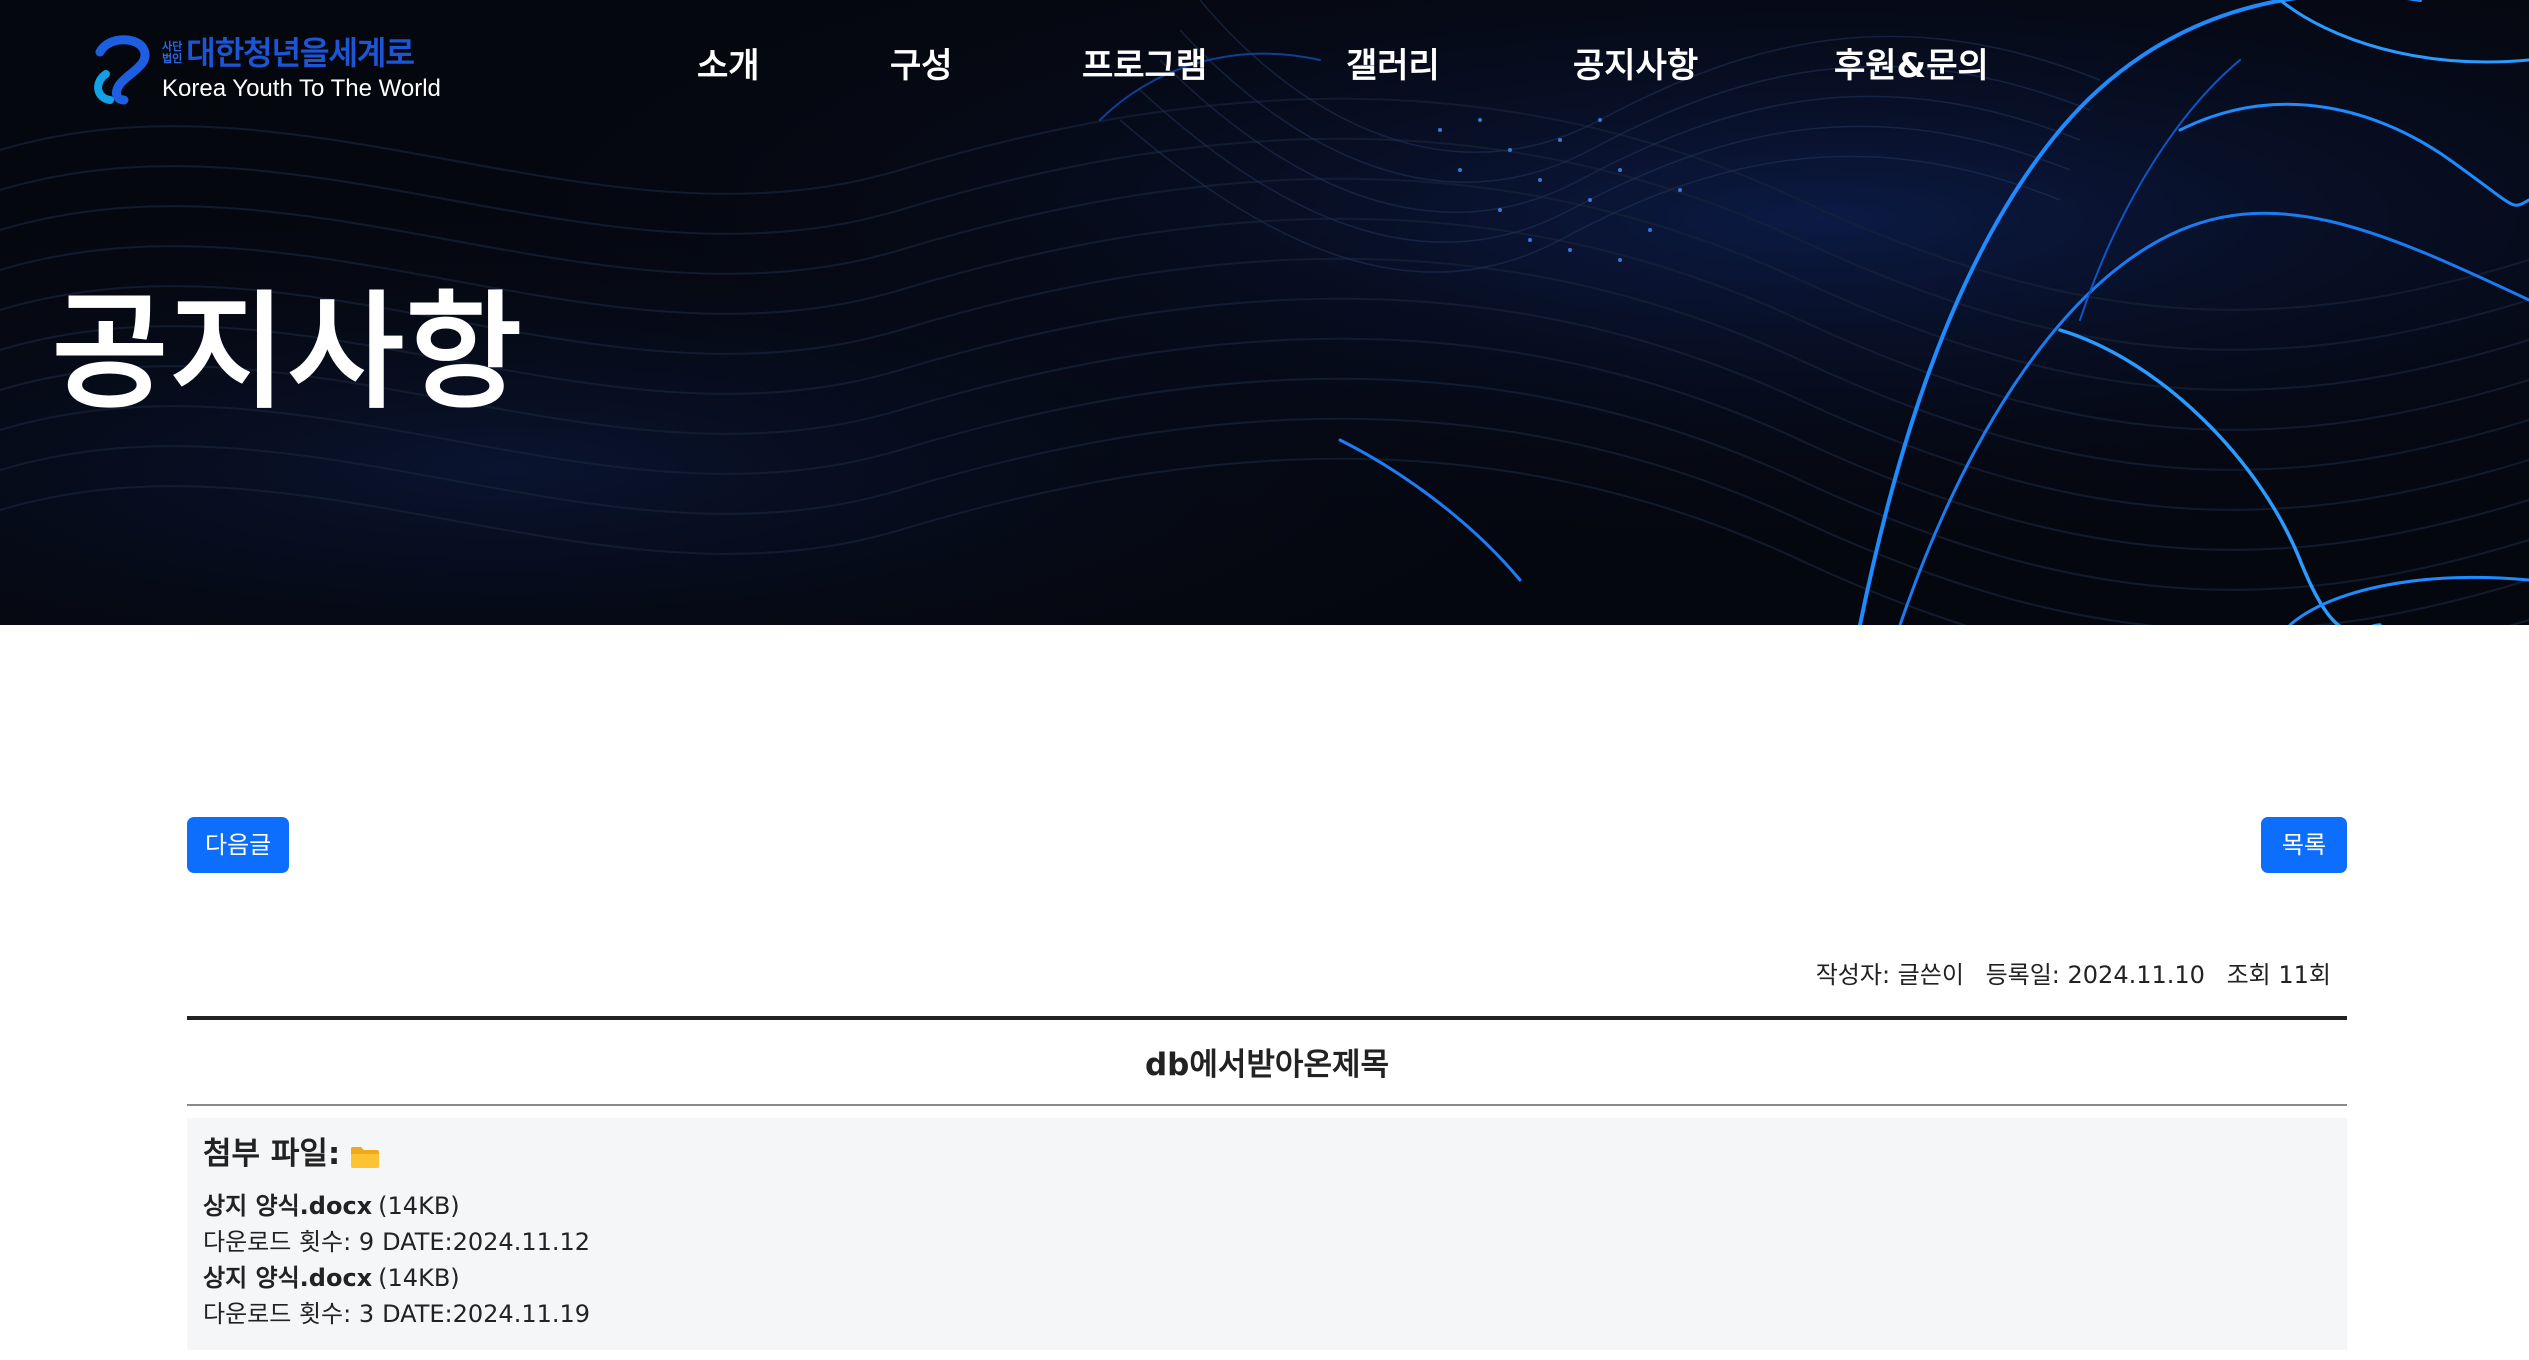 This screenshot has height=1360, width=2529. What do you see at coordinates (2095, 975) in the screenshot?
I see `post-date: 등록일: 2024.11.10` at bounding box center [2095, 975].